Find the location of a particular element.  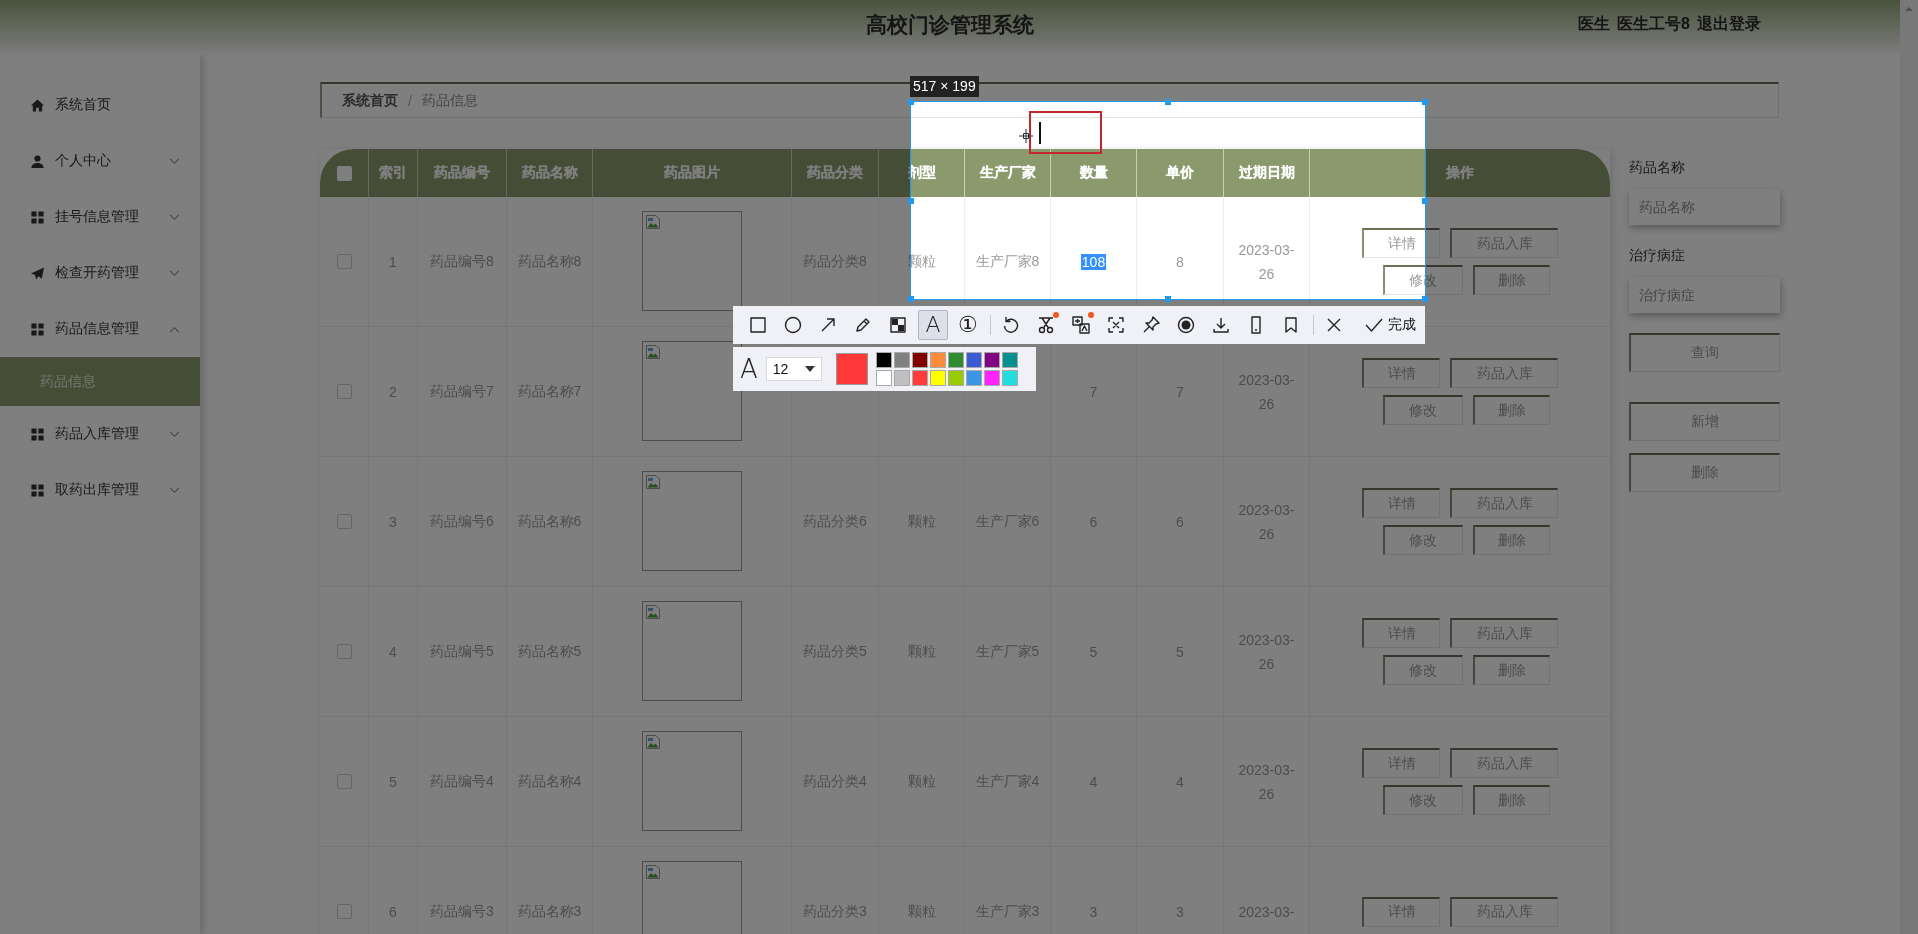

field-label: 治疗病症 is located at coordinates (1657, 256).